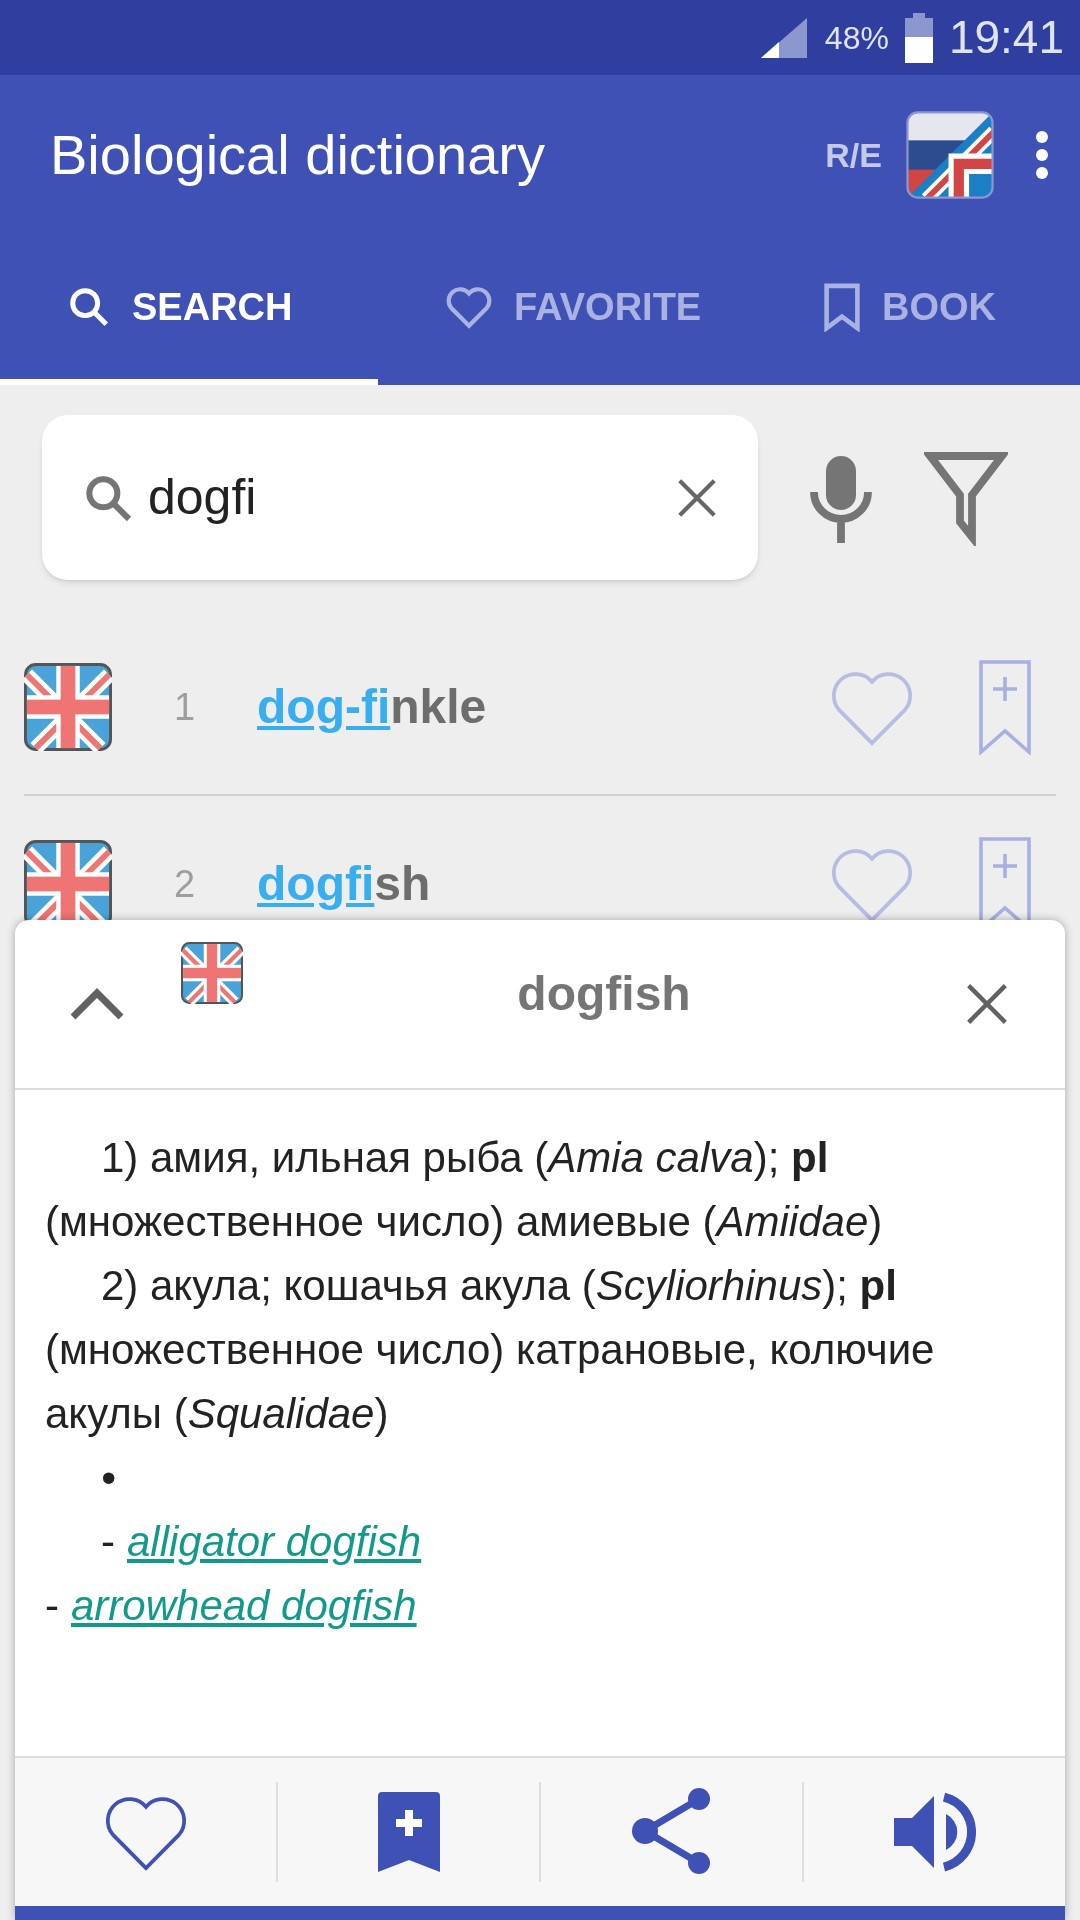  I want to click on speaker-icon, so click(934, 1832).